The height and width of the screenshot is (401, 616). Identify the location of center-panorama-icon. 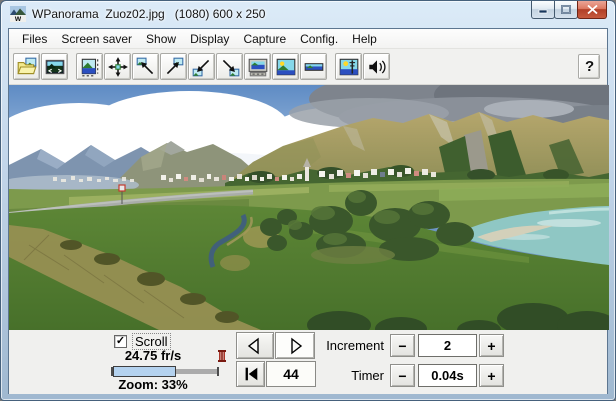
(117, 66).